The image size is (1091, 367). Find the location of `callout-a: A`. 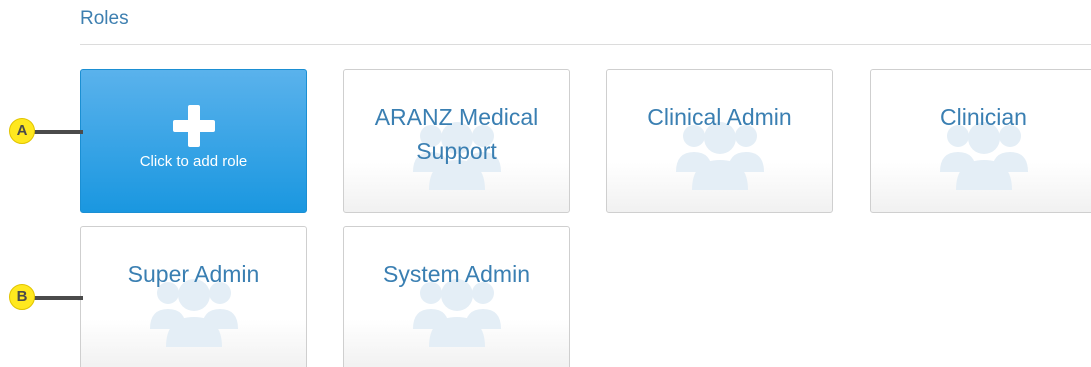

callout-a: A is located at coordinates (46, 132).